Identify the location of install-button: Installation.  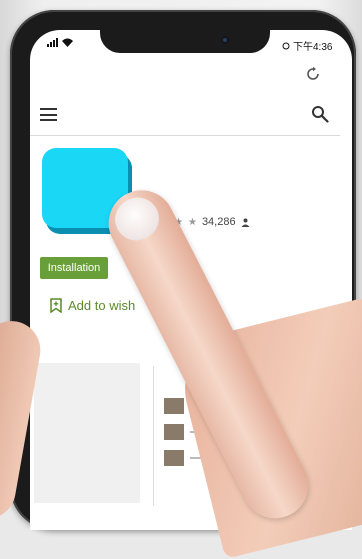
(74, 268).